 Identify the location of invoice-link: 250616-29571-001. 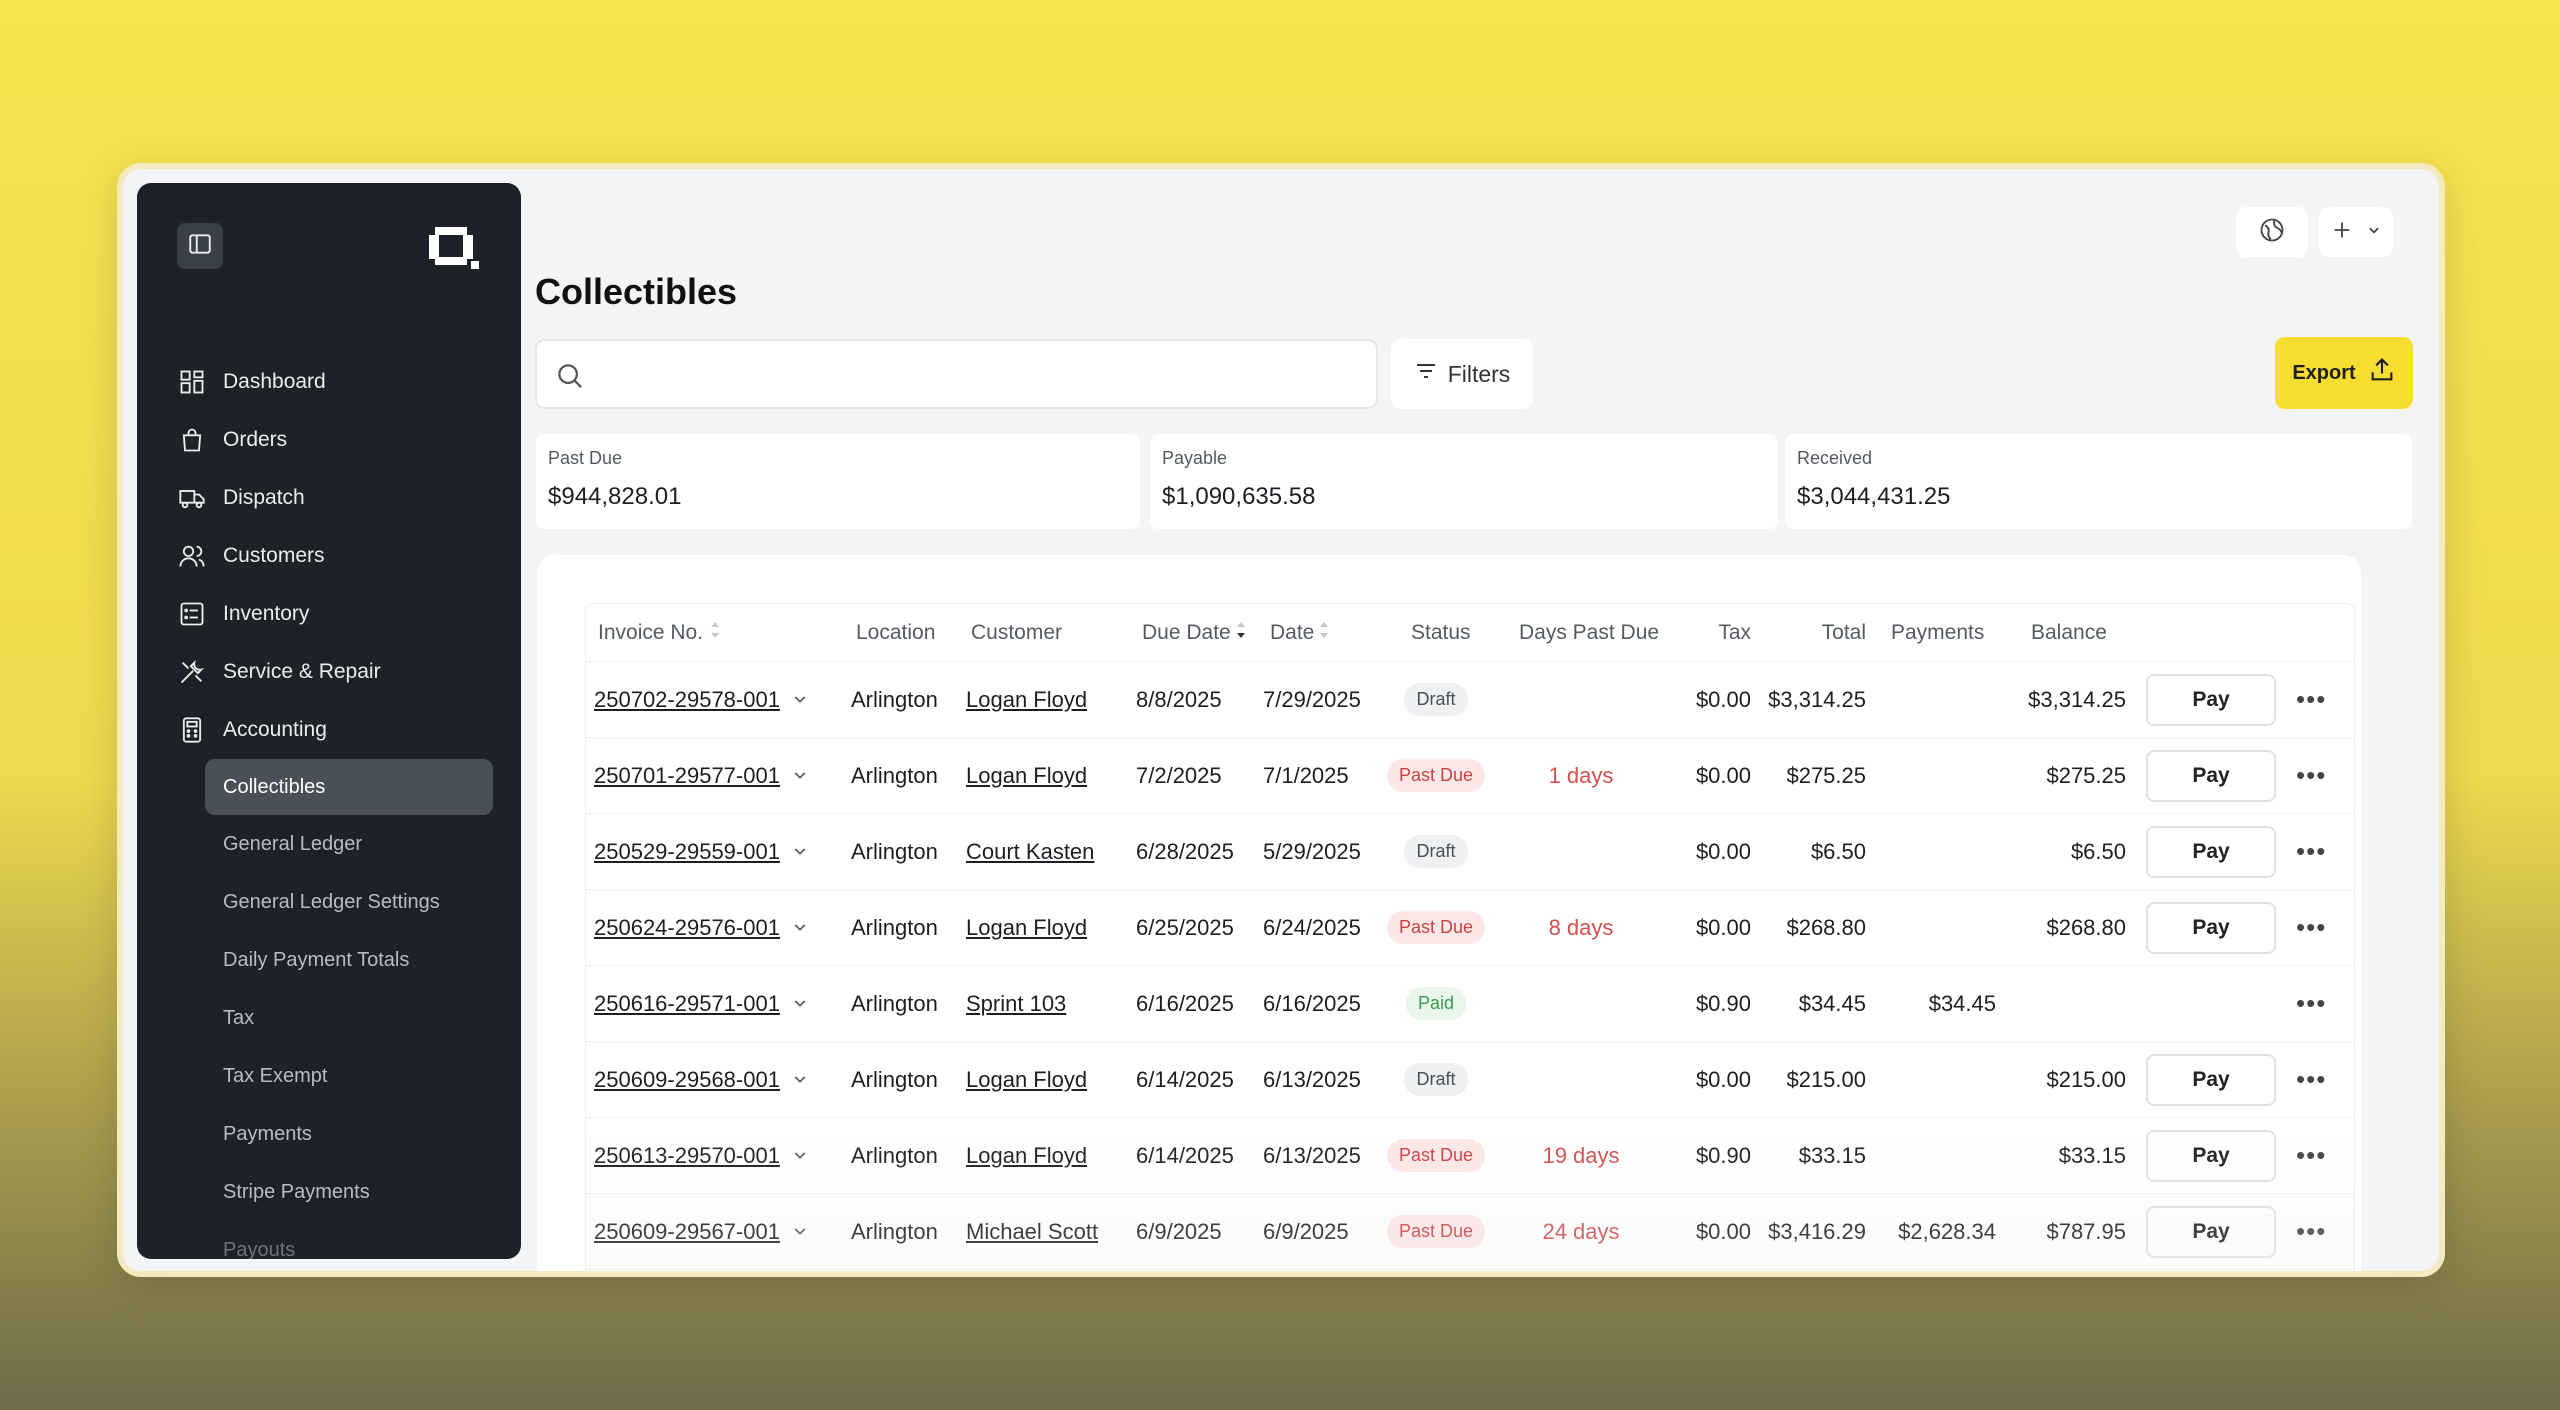
(687, 1004).